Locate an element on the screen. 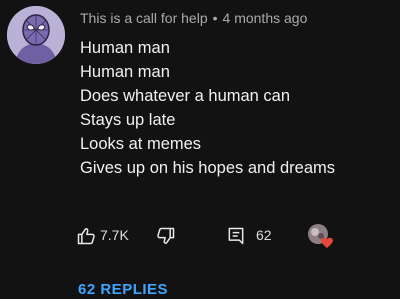 This screenshot has width=400, height=299. like-count: 7.7K is located at coordinates (114, 235).